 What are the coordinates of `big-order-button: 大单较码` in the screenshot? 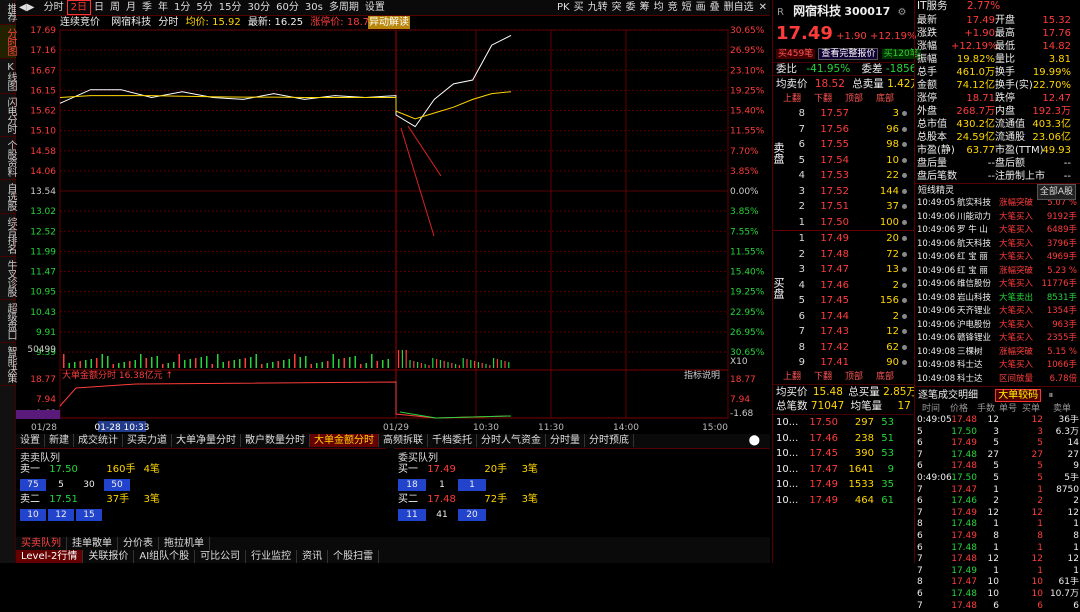 It's located at (1018, 395).